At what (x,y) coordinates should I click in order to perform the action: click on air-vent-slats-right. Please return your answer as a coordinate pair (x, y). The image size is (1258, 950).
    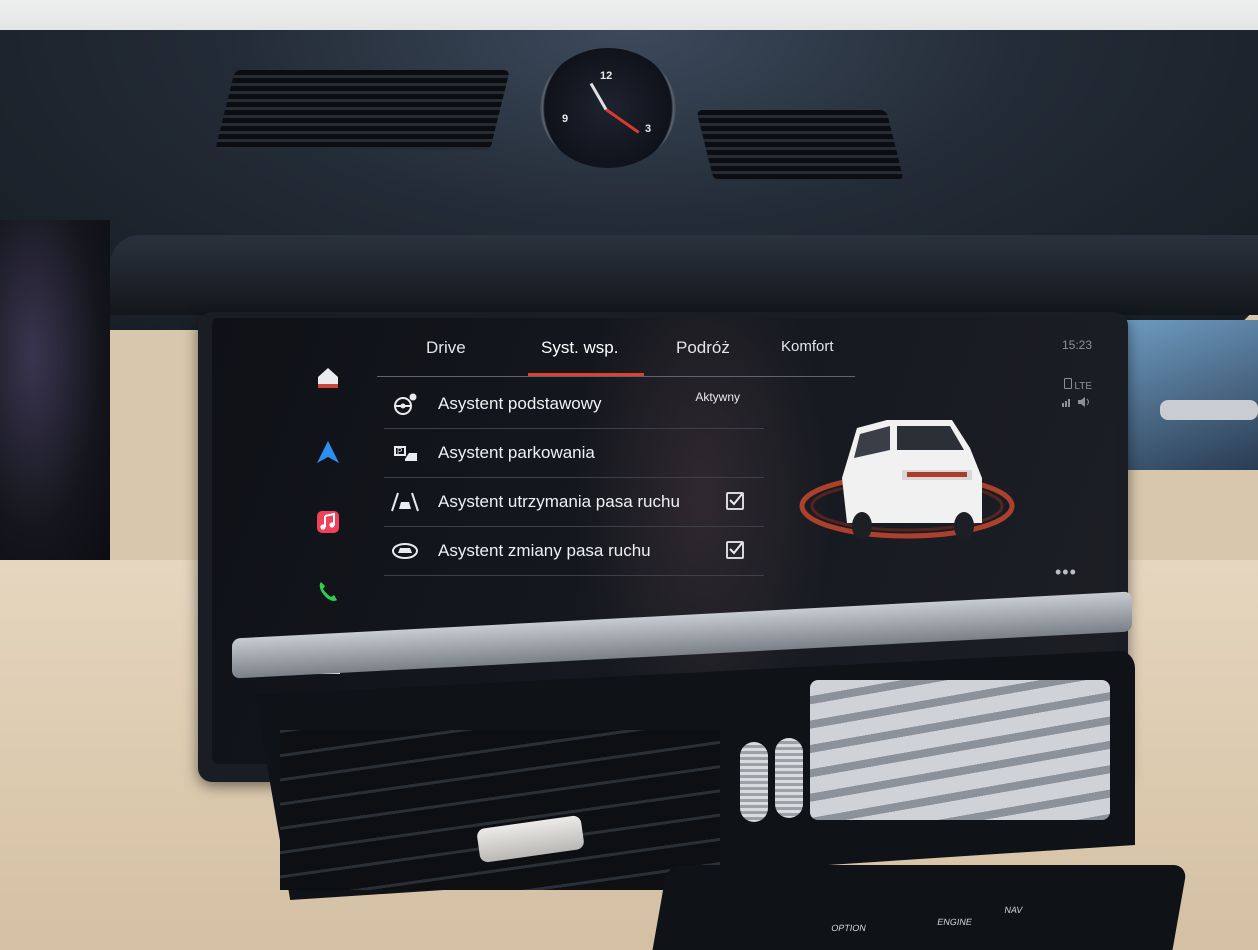
    Looking at the image, I should click on (960, 750).